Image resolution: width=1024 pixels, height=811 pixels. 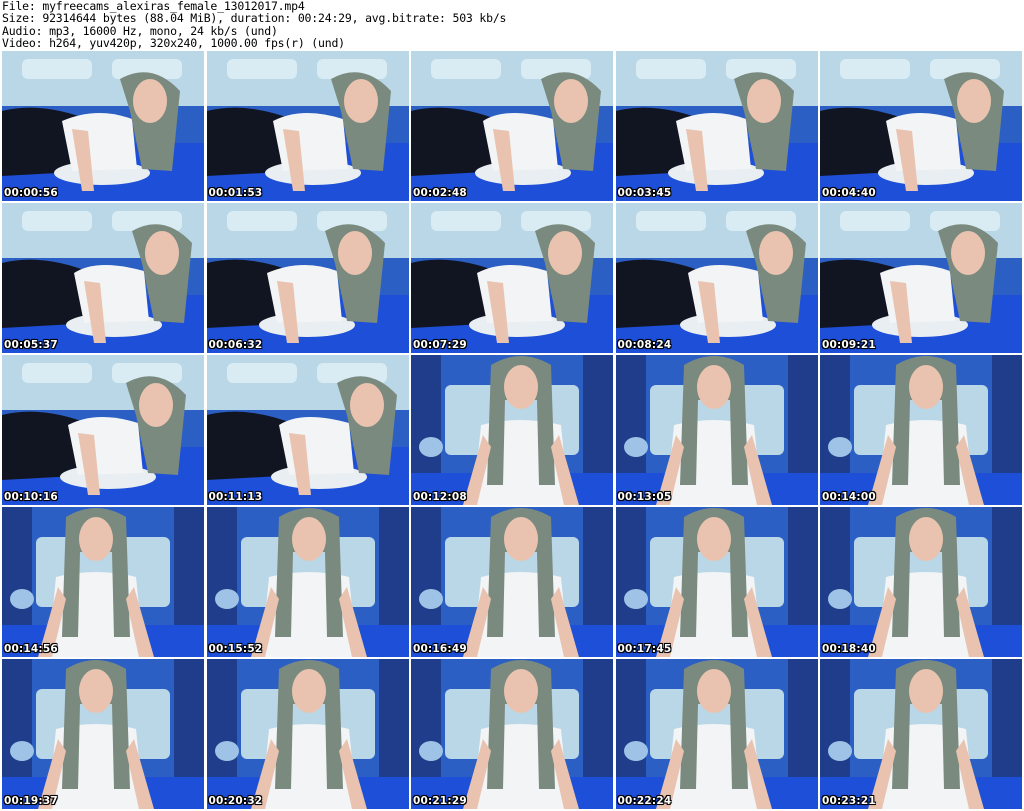 I want to click on thumbnail-timestamp: 00:05:37, so click(x=31, y=345).